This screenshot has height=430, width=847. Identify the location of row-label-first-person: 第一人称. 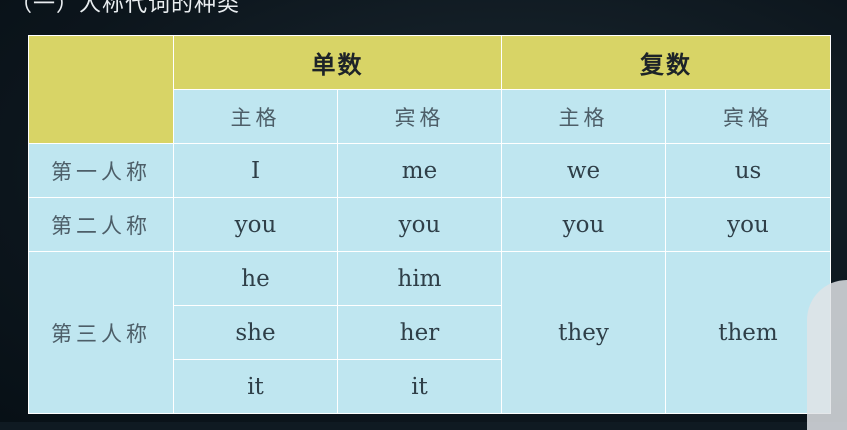
(101, 170).